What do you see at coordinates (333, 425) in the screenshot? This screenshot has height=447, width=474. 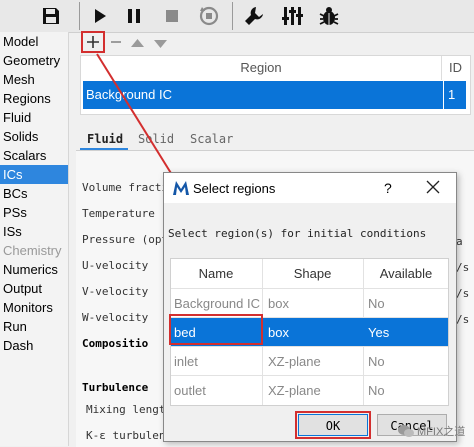 I see `ok-button: OK` at bounding box center [333, 425].